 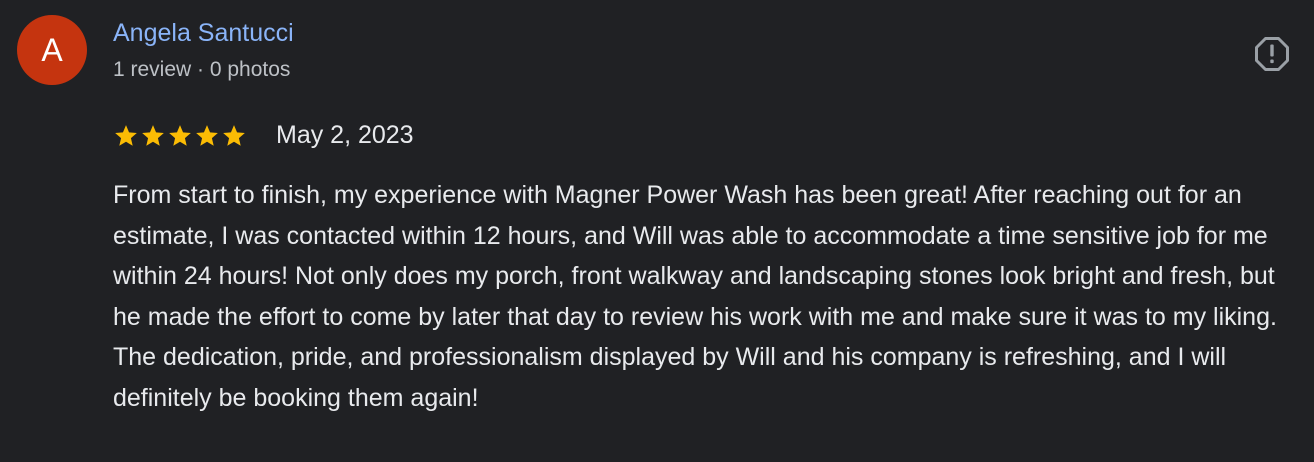 I want to click on avatar: A, so click(x=52, y=50).